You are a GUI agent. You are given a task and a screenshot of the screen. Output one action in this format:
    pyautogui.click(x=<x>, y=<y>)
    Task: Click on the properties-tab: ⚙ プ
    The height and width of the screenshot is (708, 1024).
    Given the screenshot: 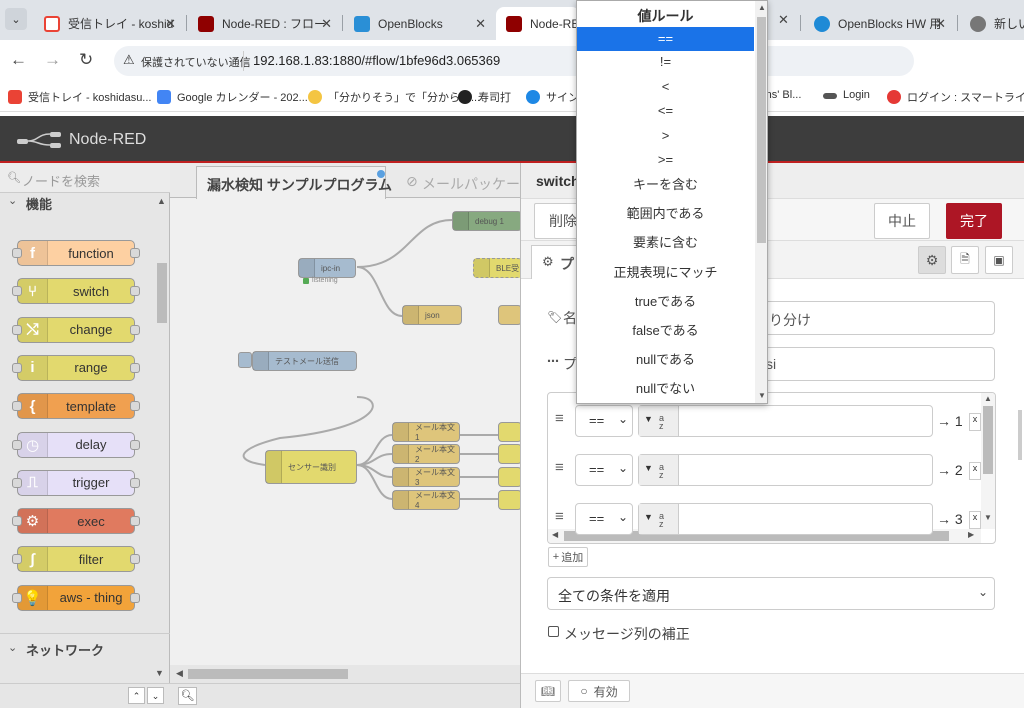 What is the action you would take?
    pyautogui.click(x=556, y=262)
    